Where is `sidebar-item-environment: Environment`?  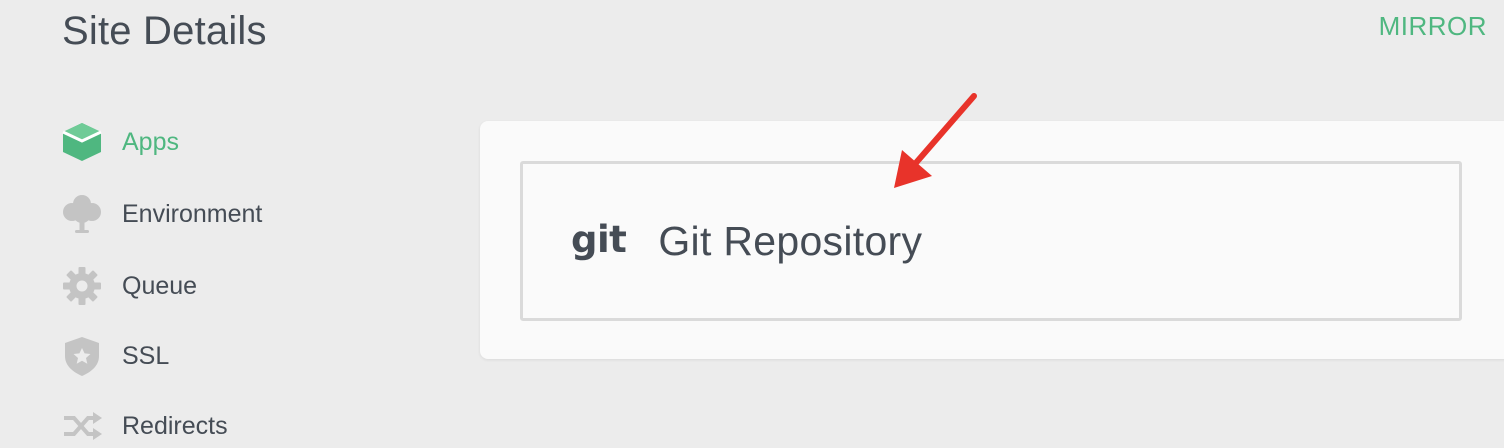
sidebar-item-environment: Environment is located at coordinates (161, 214).